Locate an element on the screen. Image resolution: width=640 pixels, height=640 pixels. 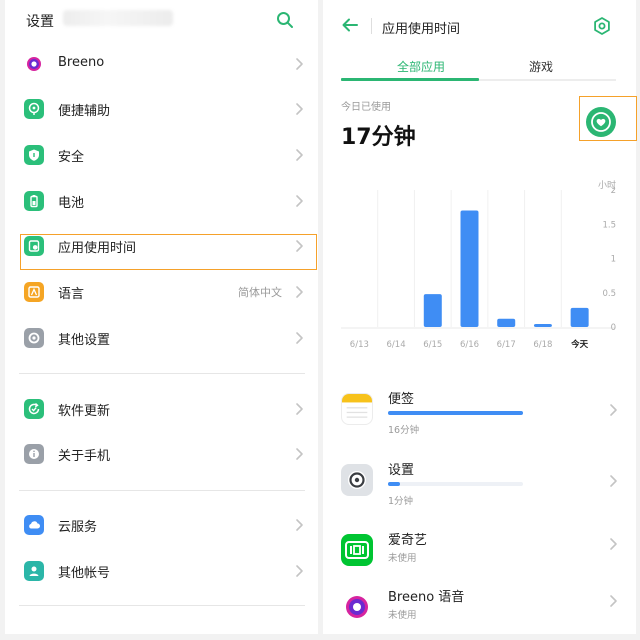
battery-icon is located at coordinates (34, 201).